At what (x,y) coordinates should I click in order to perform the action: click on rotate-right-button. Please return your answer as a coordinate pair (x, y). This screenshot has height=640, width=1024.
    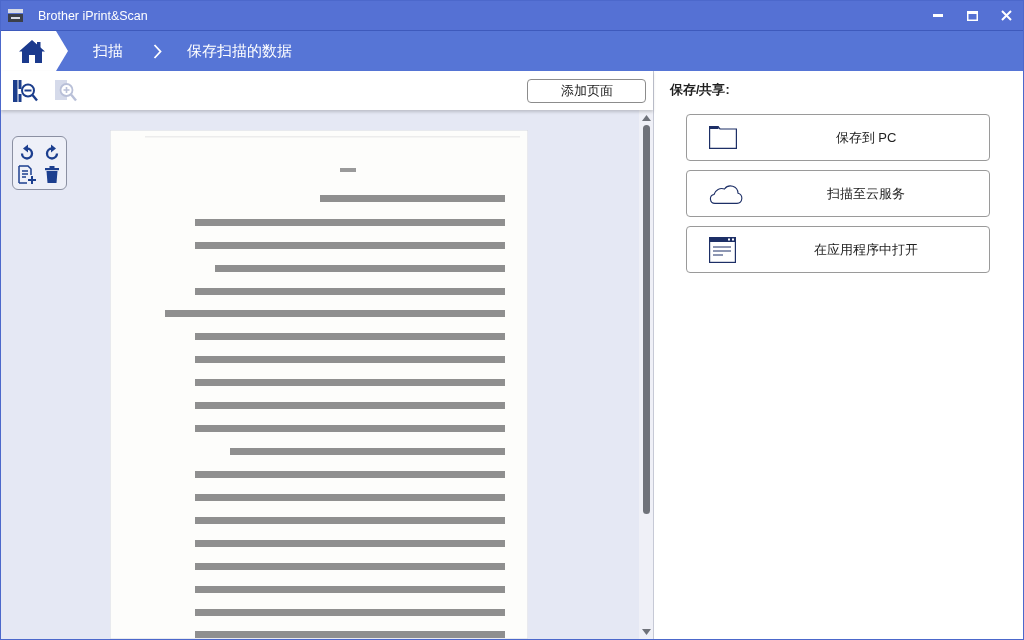
    Looking at the image, I should click on (51, 151).